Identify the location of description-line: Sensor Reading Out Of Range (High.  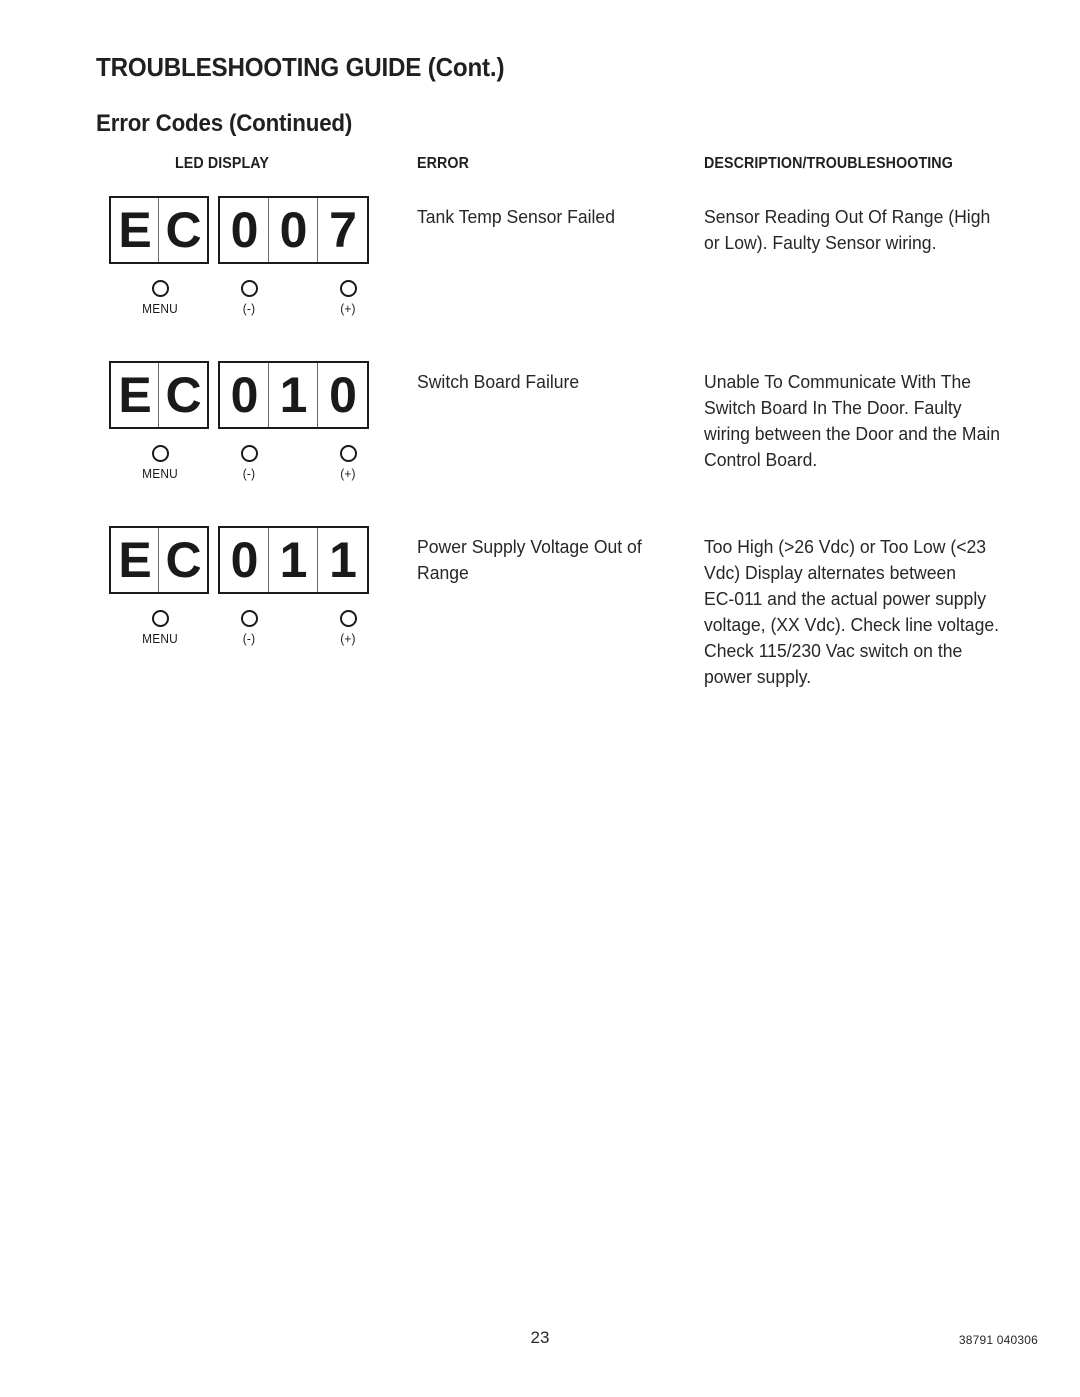
(847, 216).